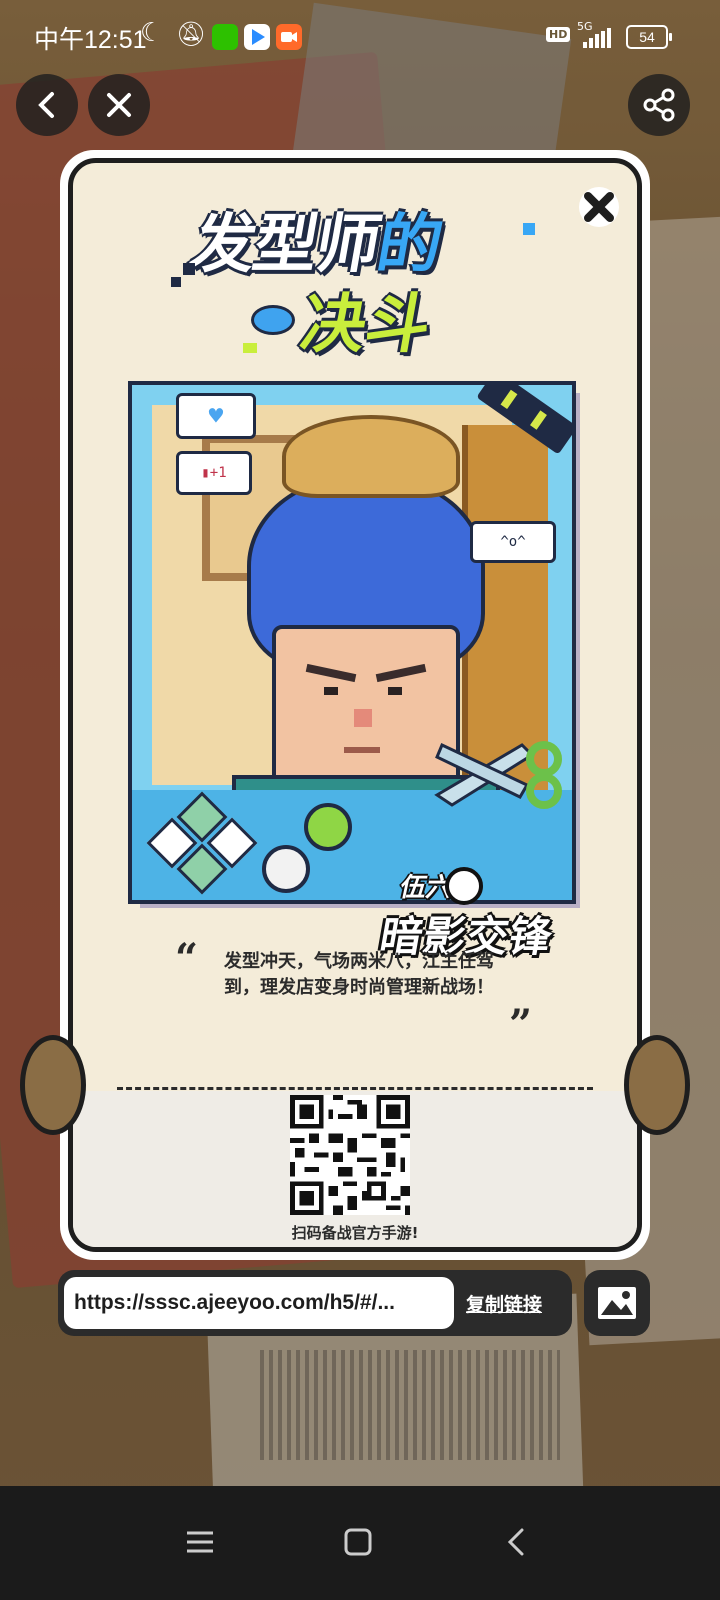 This screenshot has height=1600, width=720. I want to click on straw-hat, so click(371, 456).